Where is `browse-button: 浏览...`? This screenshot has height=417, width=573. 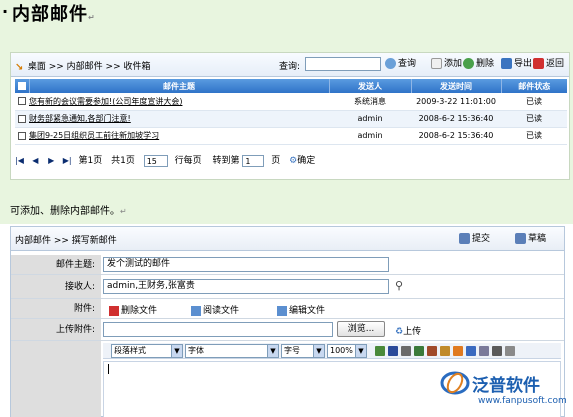
browse-button: 浏览... is located at coordinates (361, 329).